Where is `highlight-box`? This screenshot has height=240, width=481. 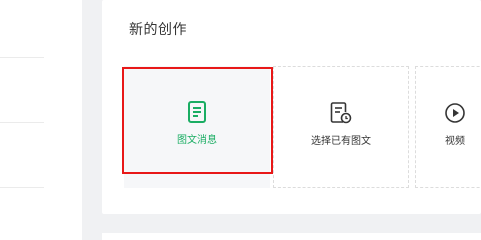
highlight-box is located at coordinates (197, 120).